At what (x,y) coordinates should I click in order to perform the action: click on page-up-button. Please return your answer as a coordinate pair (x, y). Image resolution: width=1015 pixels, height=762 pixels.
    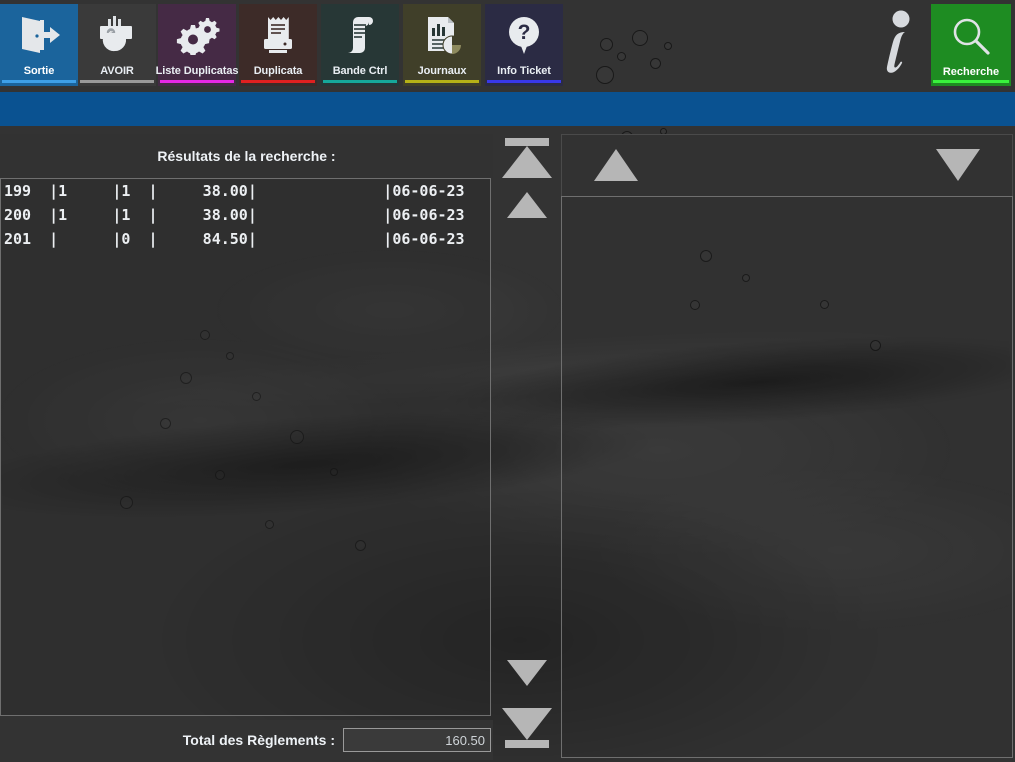
    Looking at the image, I should click on (527, 158).